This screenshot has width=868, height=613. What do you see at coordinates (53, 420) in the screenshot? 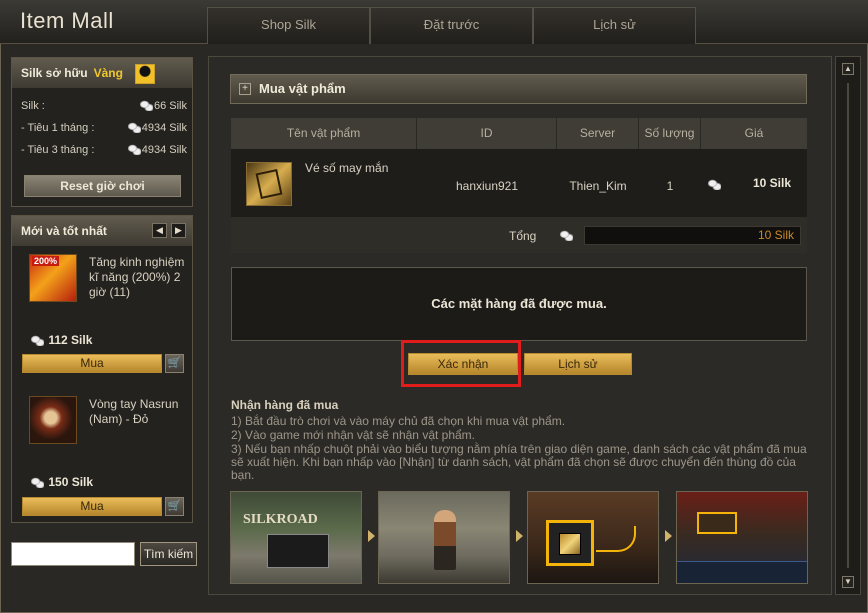
I see `bracelet-thumbnail` at bounding box center [53, 420].